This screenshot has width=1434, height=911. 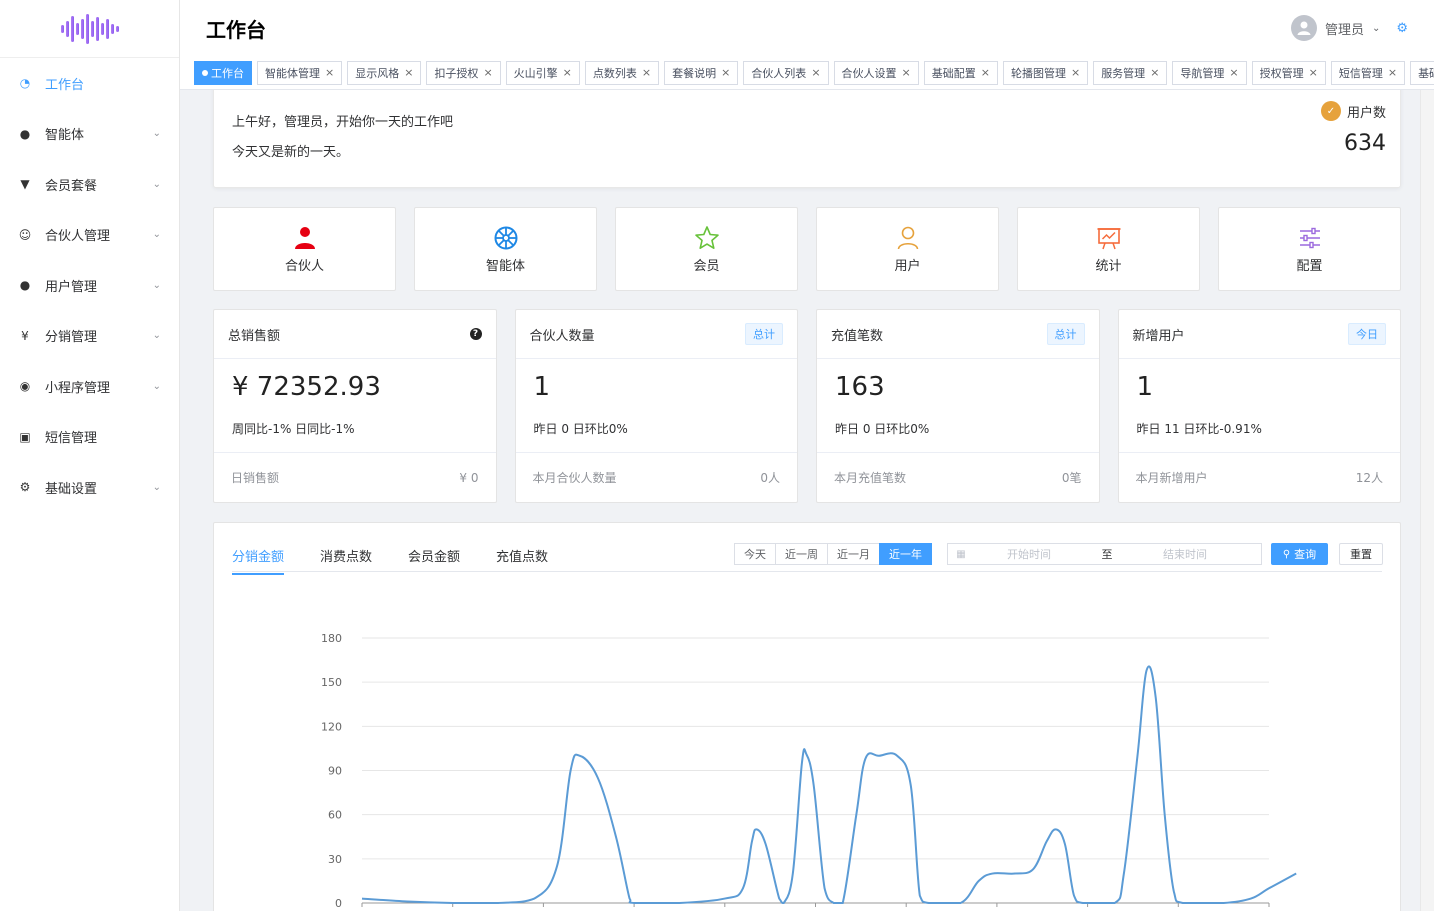 I want to click on tag-tab: 工作台, so click(x=223, y=72).